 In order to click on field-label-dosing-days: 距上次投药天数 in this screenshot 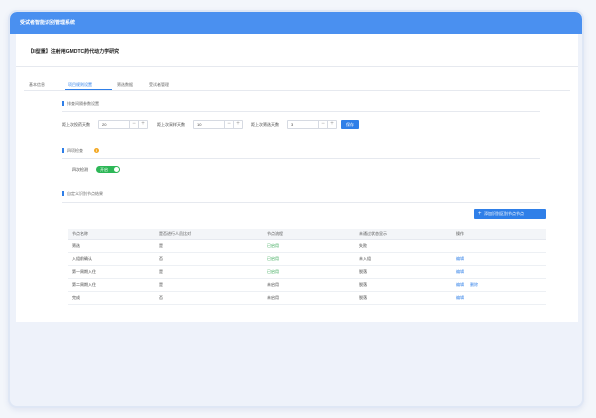, I will do `click(76, 124)`.